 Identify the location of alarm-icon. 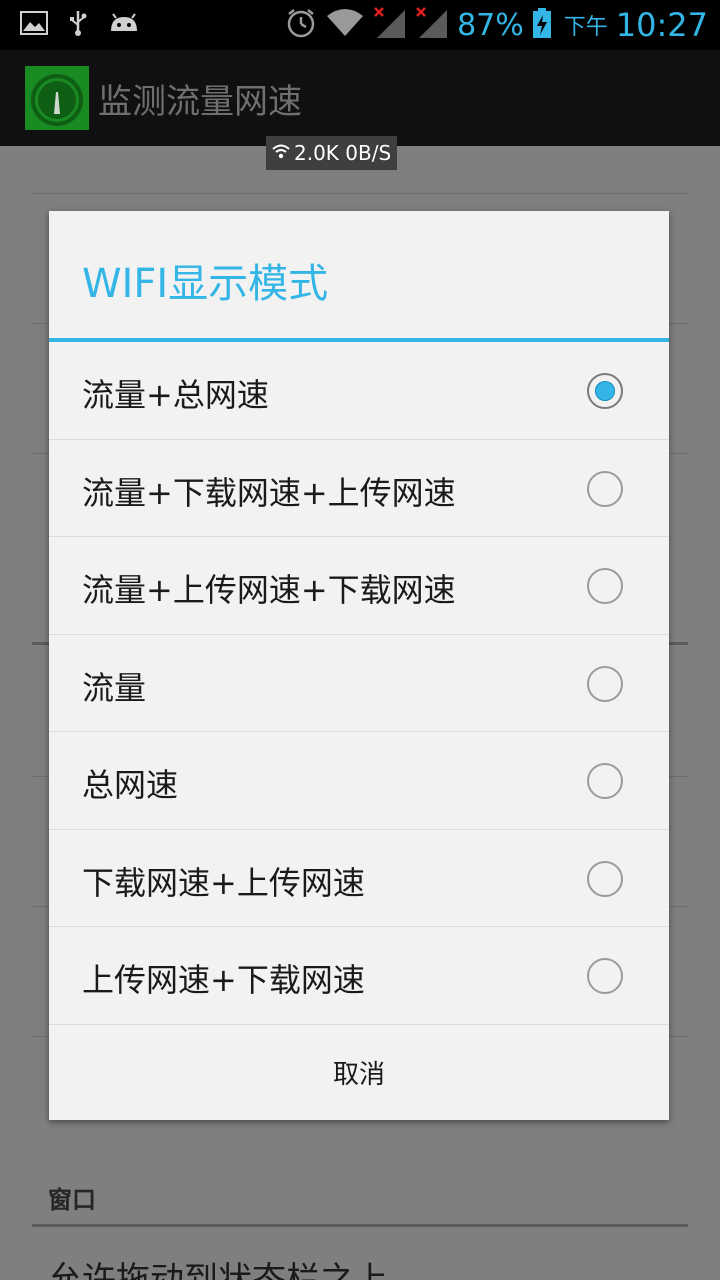
(301, 25).